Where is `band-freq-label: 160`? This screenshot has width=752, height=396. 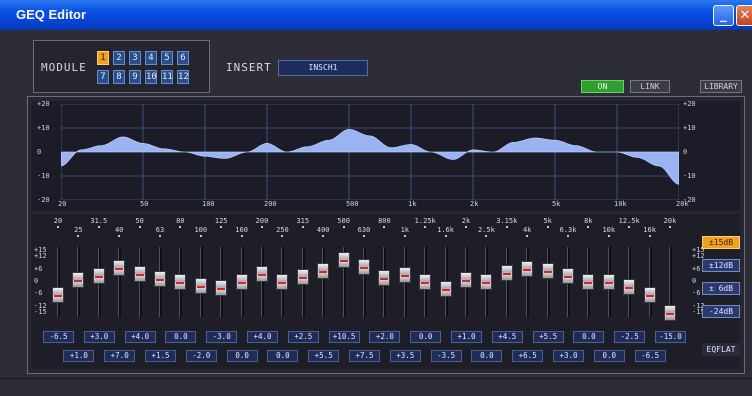
band-freq-label: 160 is located at coordinates (241, 230).